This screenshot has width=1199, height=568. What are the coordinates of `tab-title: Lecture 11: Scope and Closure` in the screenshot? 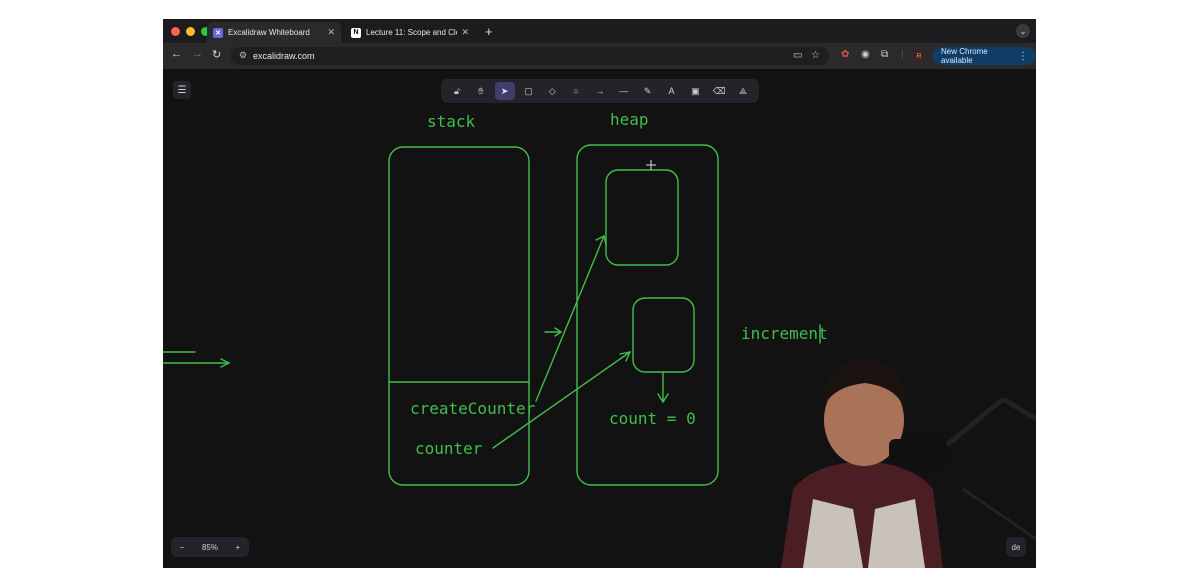 It's located at (411, 32).